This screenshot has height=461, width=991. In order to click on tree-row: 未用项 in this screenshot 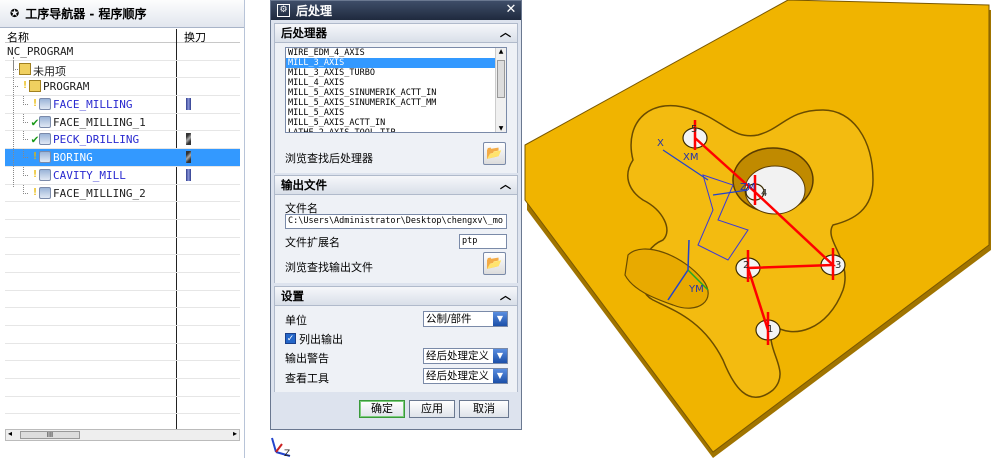, I will do `click(122, 69)`.